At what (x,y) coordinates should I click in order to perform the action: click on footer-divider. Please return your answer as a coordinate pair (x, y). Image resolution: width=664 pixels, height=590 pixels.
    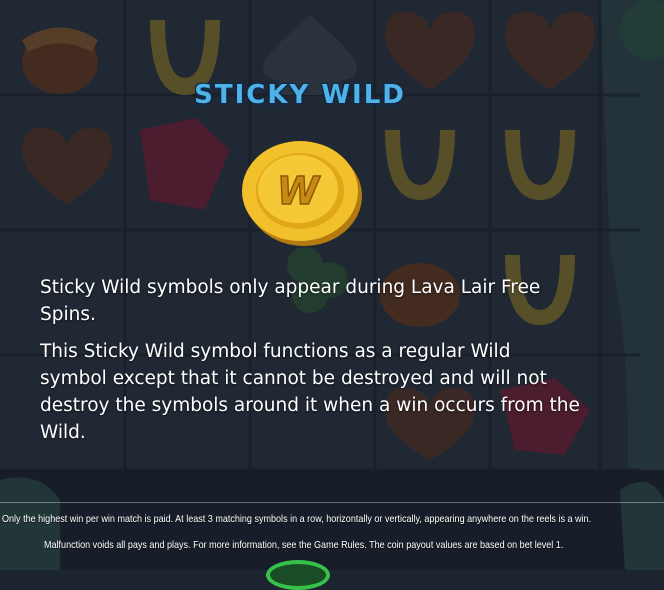
    Looking at the image, I should click on (332, 502).